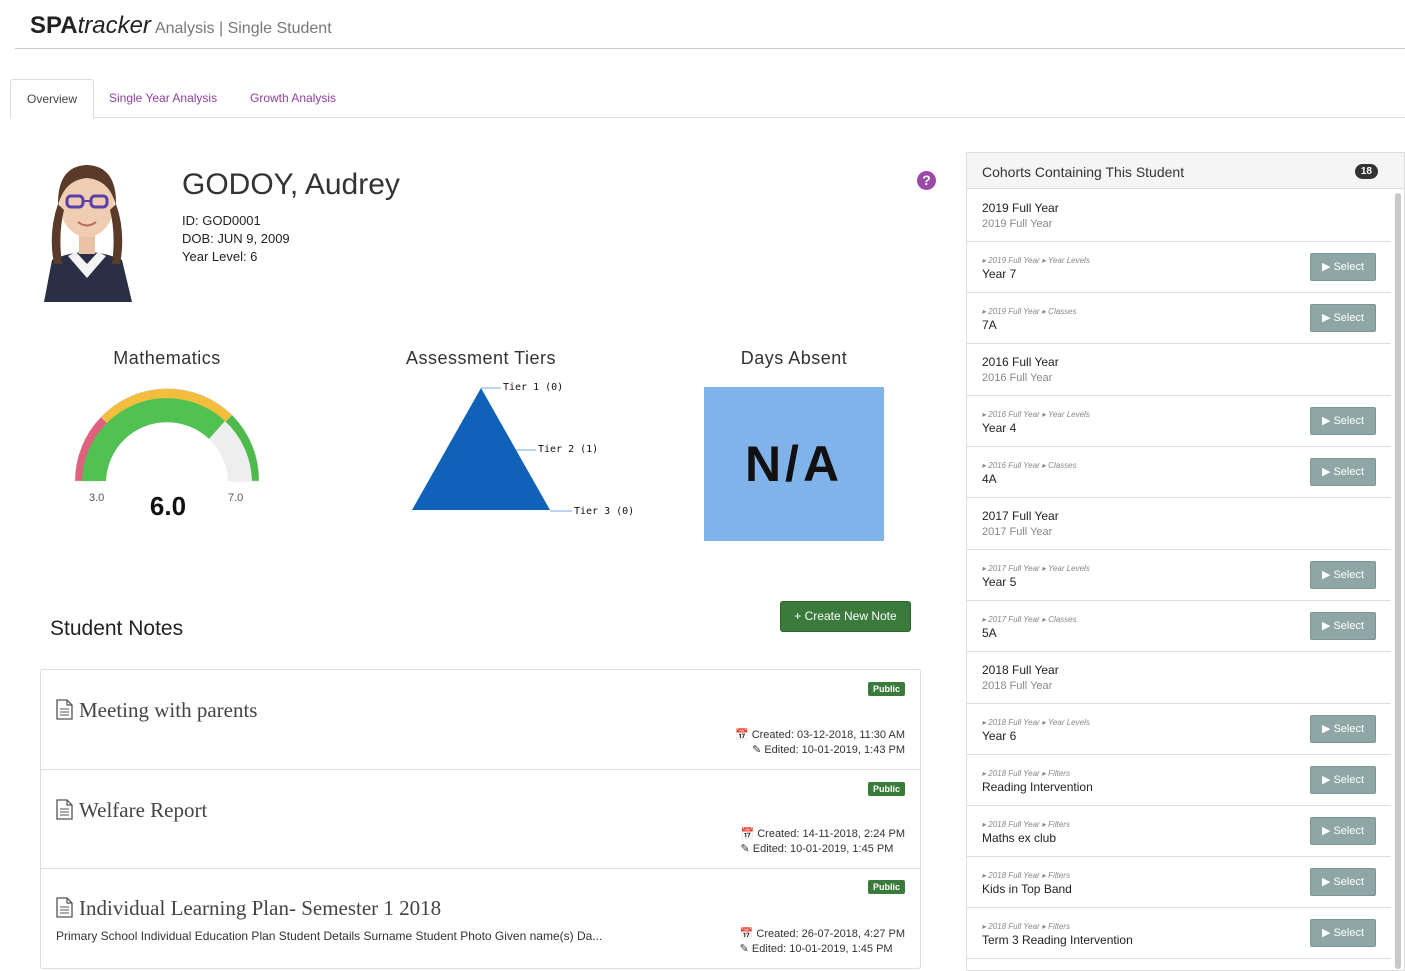 The image size is (1405, 971). What do you see at coordinates (1020, 670) in the screenshot?
I see `cohort-group-name: 2018 Full Year` at bounding box center [1020, 670].